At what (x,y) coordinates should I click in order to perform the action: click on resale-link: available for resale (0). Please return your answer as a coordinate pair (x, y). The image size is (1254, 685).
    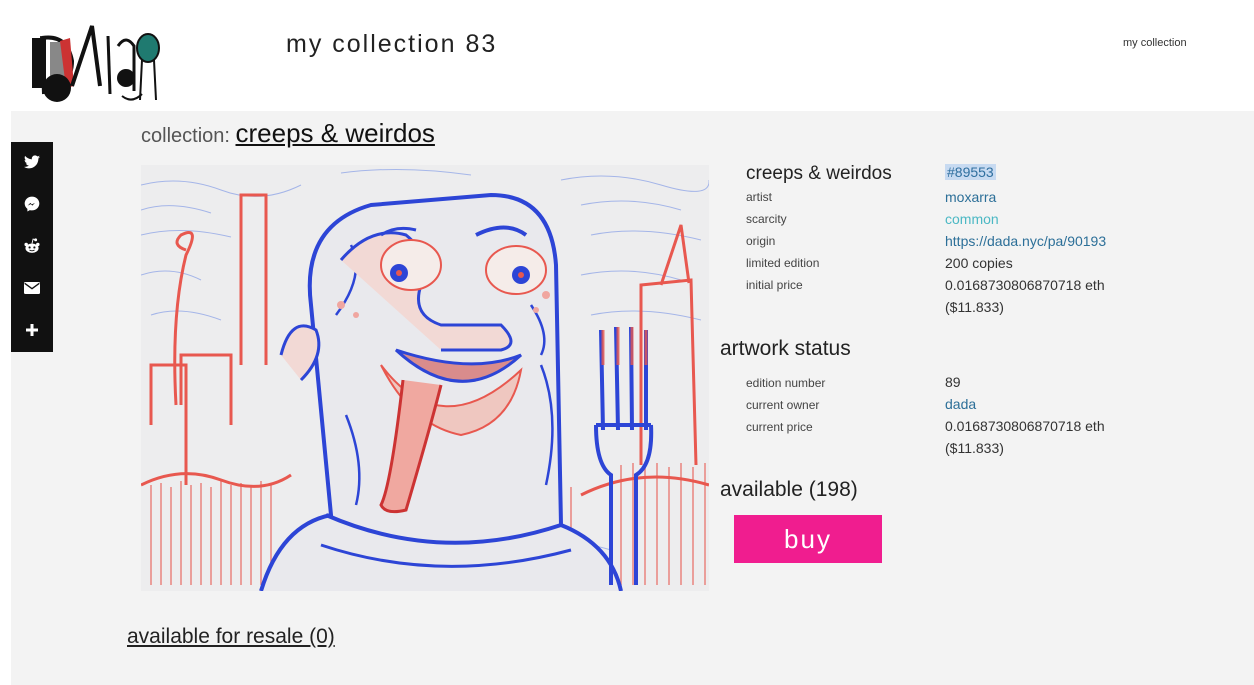
    Looking at the image, I should click on (231, 637).